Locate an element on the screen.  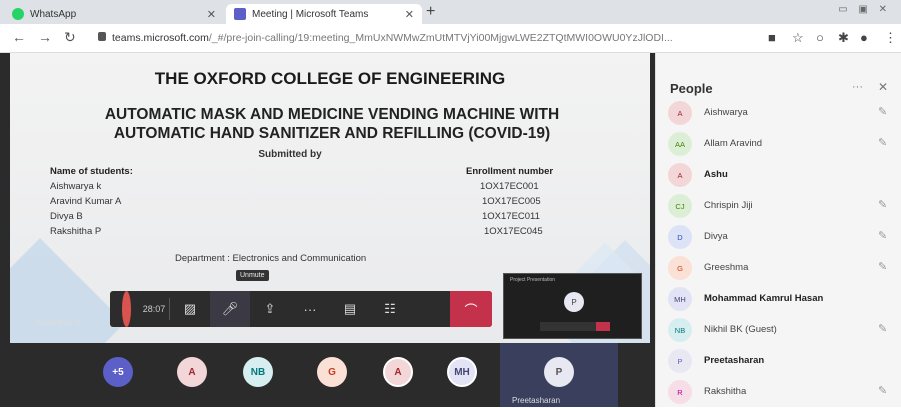
enroll-label: Enrollment number is located at coordinates (510, 171).